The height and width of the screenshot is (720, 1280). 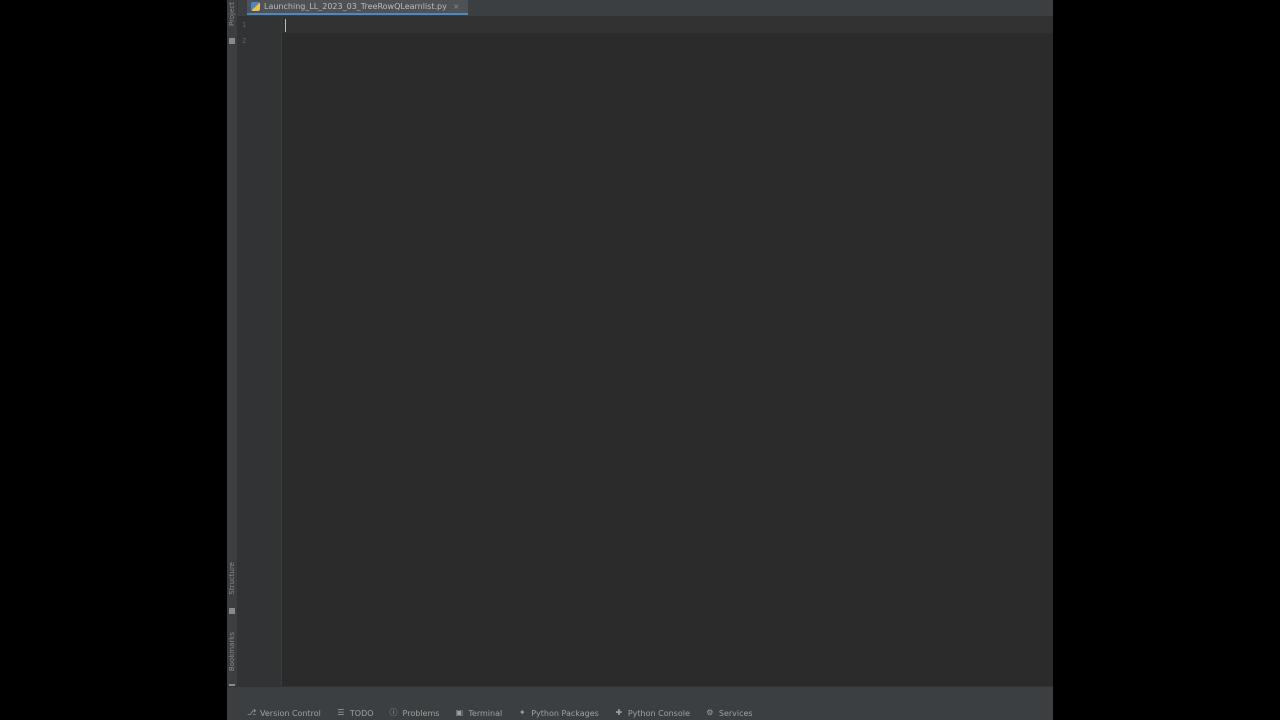 I want to click on gear-icon: ⚙, so click(x=710, y=712).